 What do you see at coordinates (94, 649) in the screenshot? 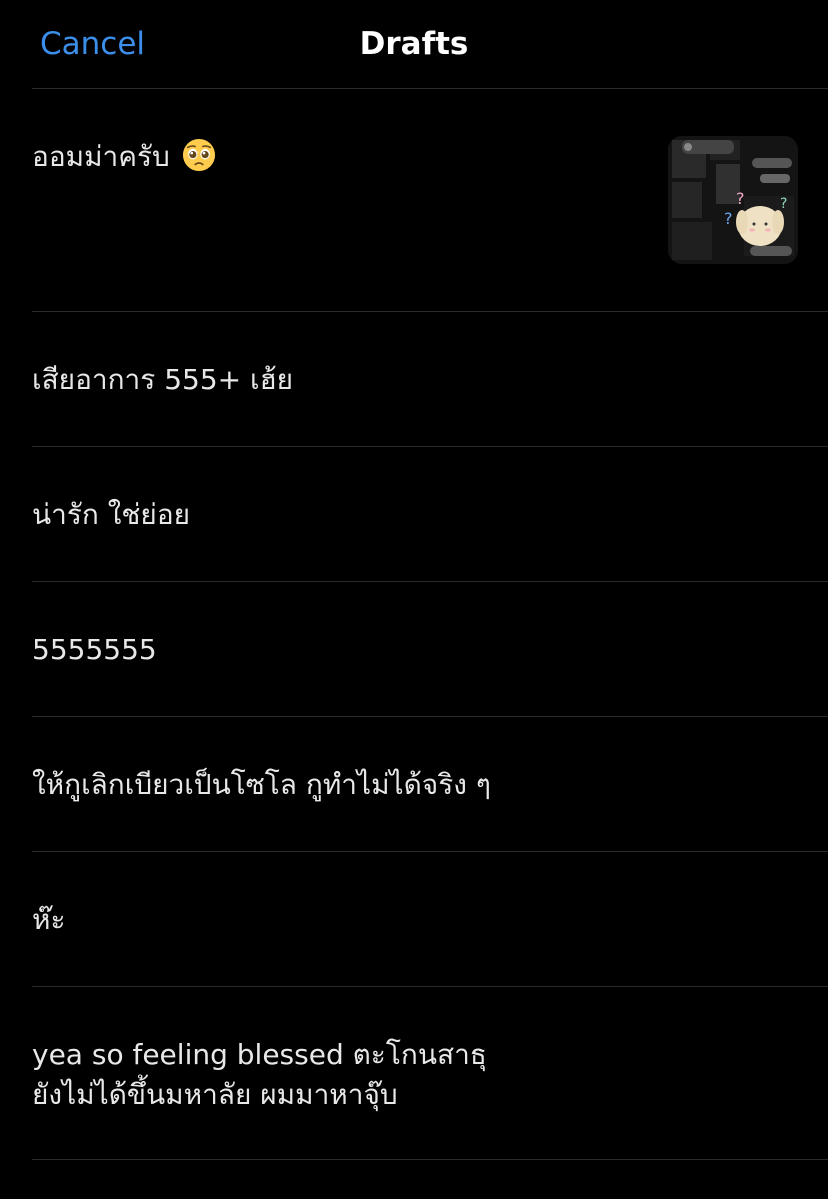
I see `draft-text: 5555555` at bounding box center [94, 649].